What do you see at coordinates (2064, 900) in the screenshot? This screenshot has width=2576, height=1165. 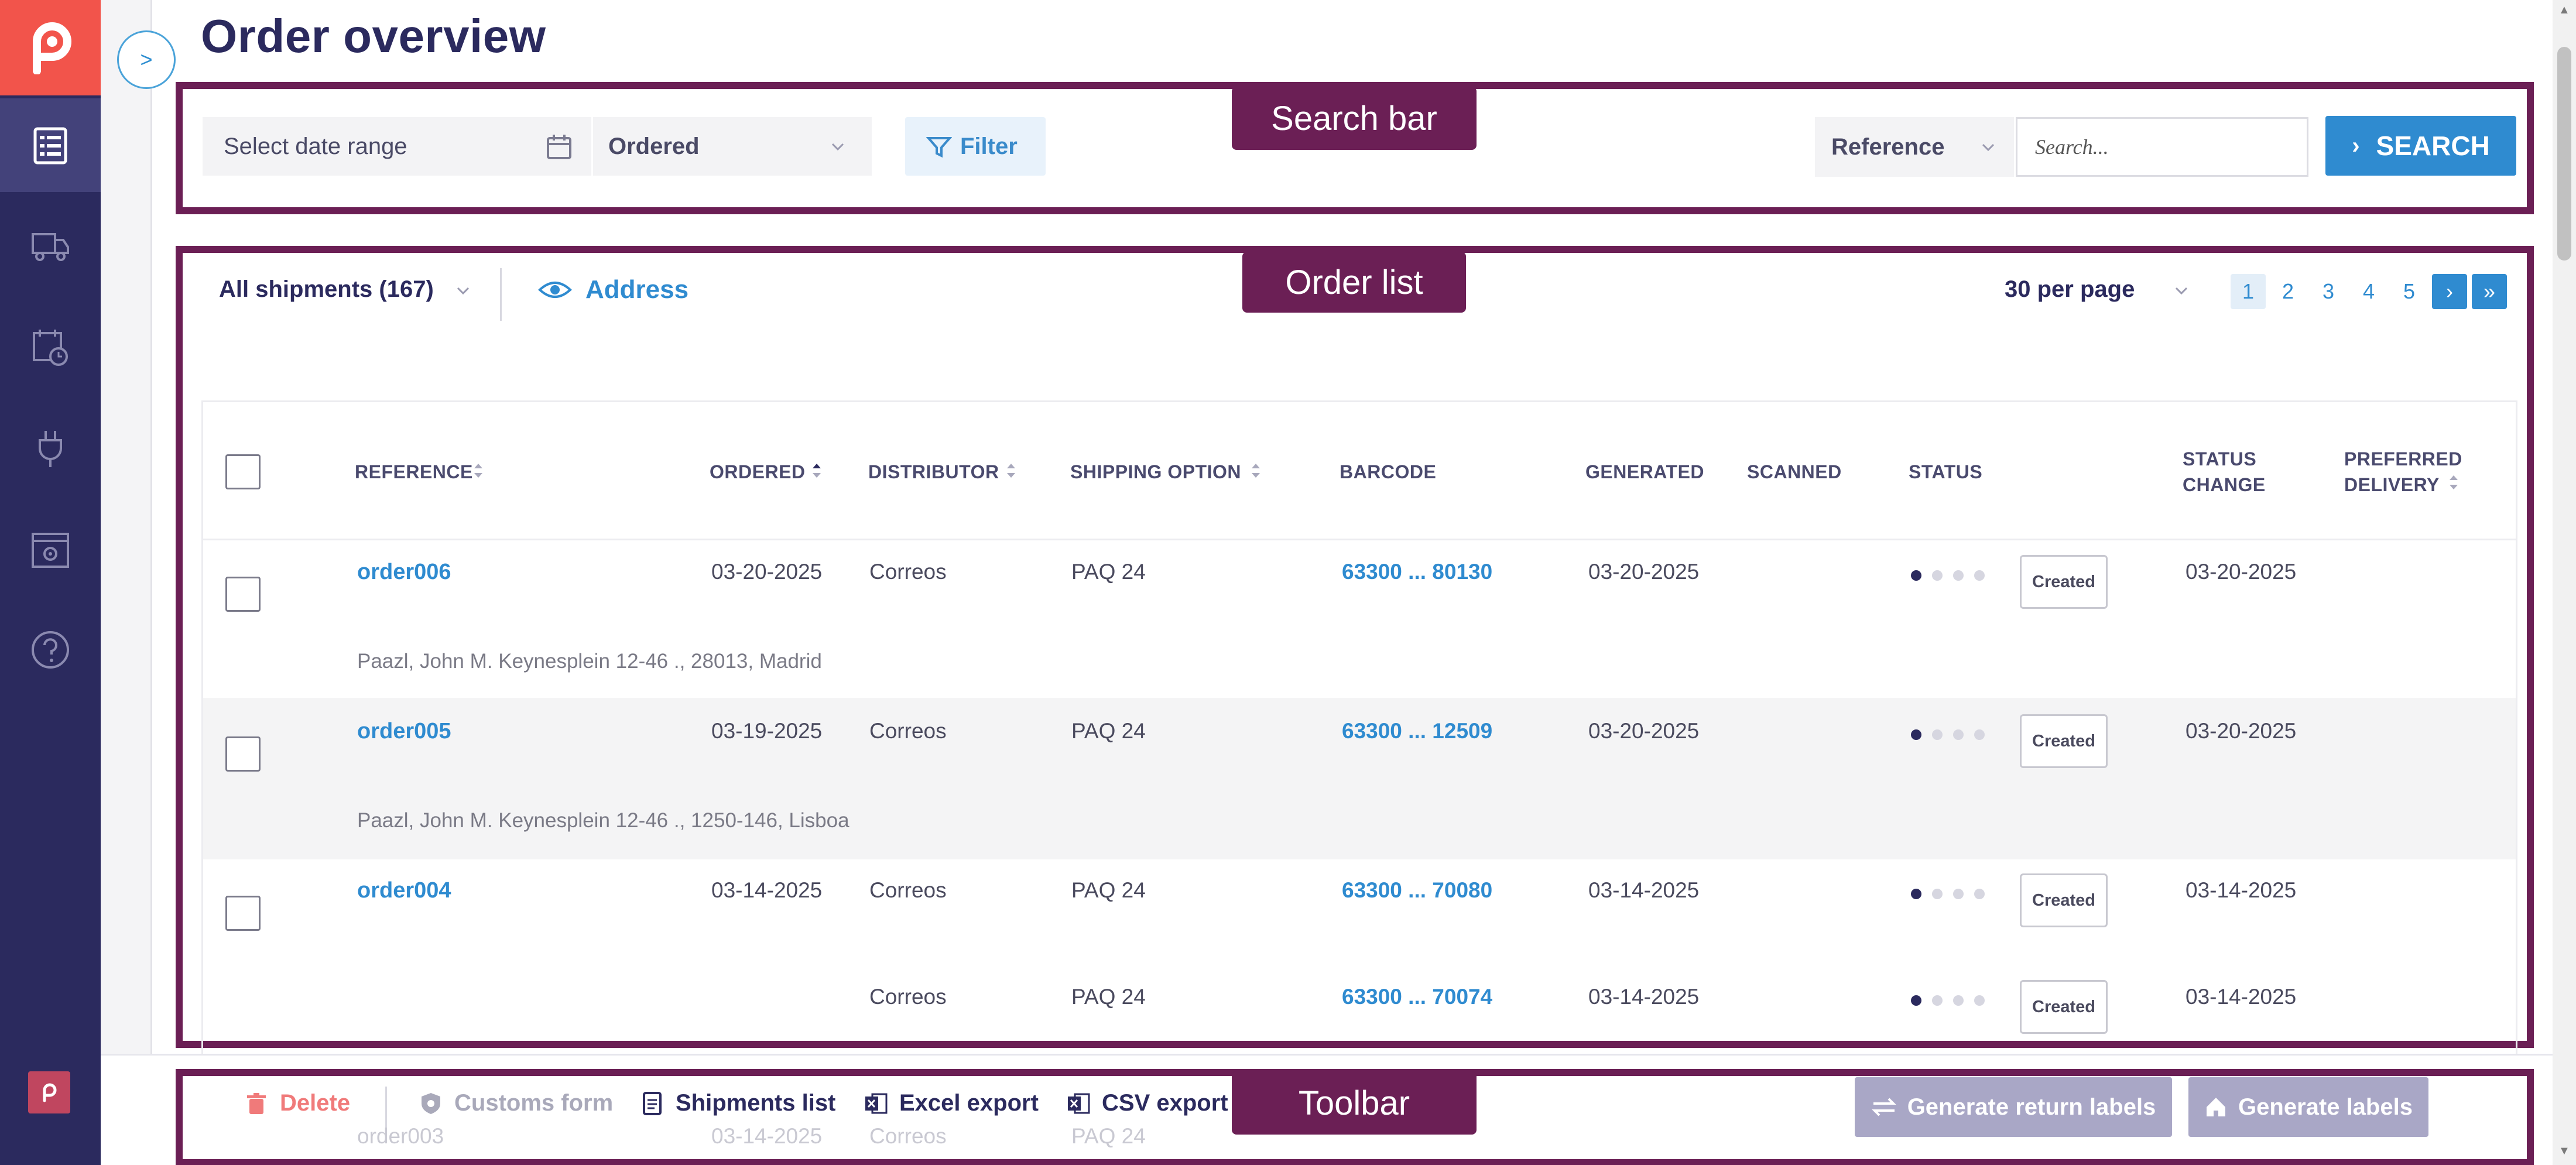 I see `status-badge: Created` at bounding box center [2064, 900].